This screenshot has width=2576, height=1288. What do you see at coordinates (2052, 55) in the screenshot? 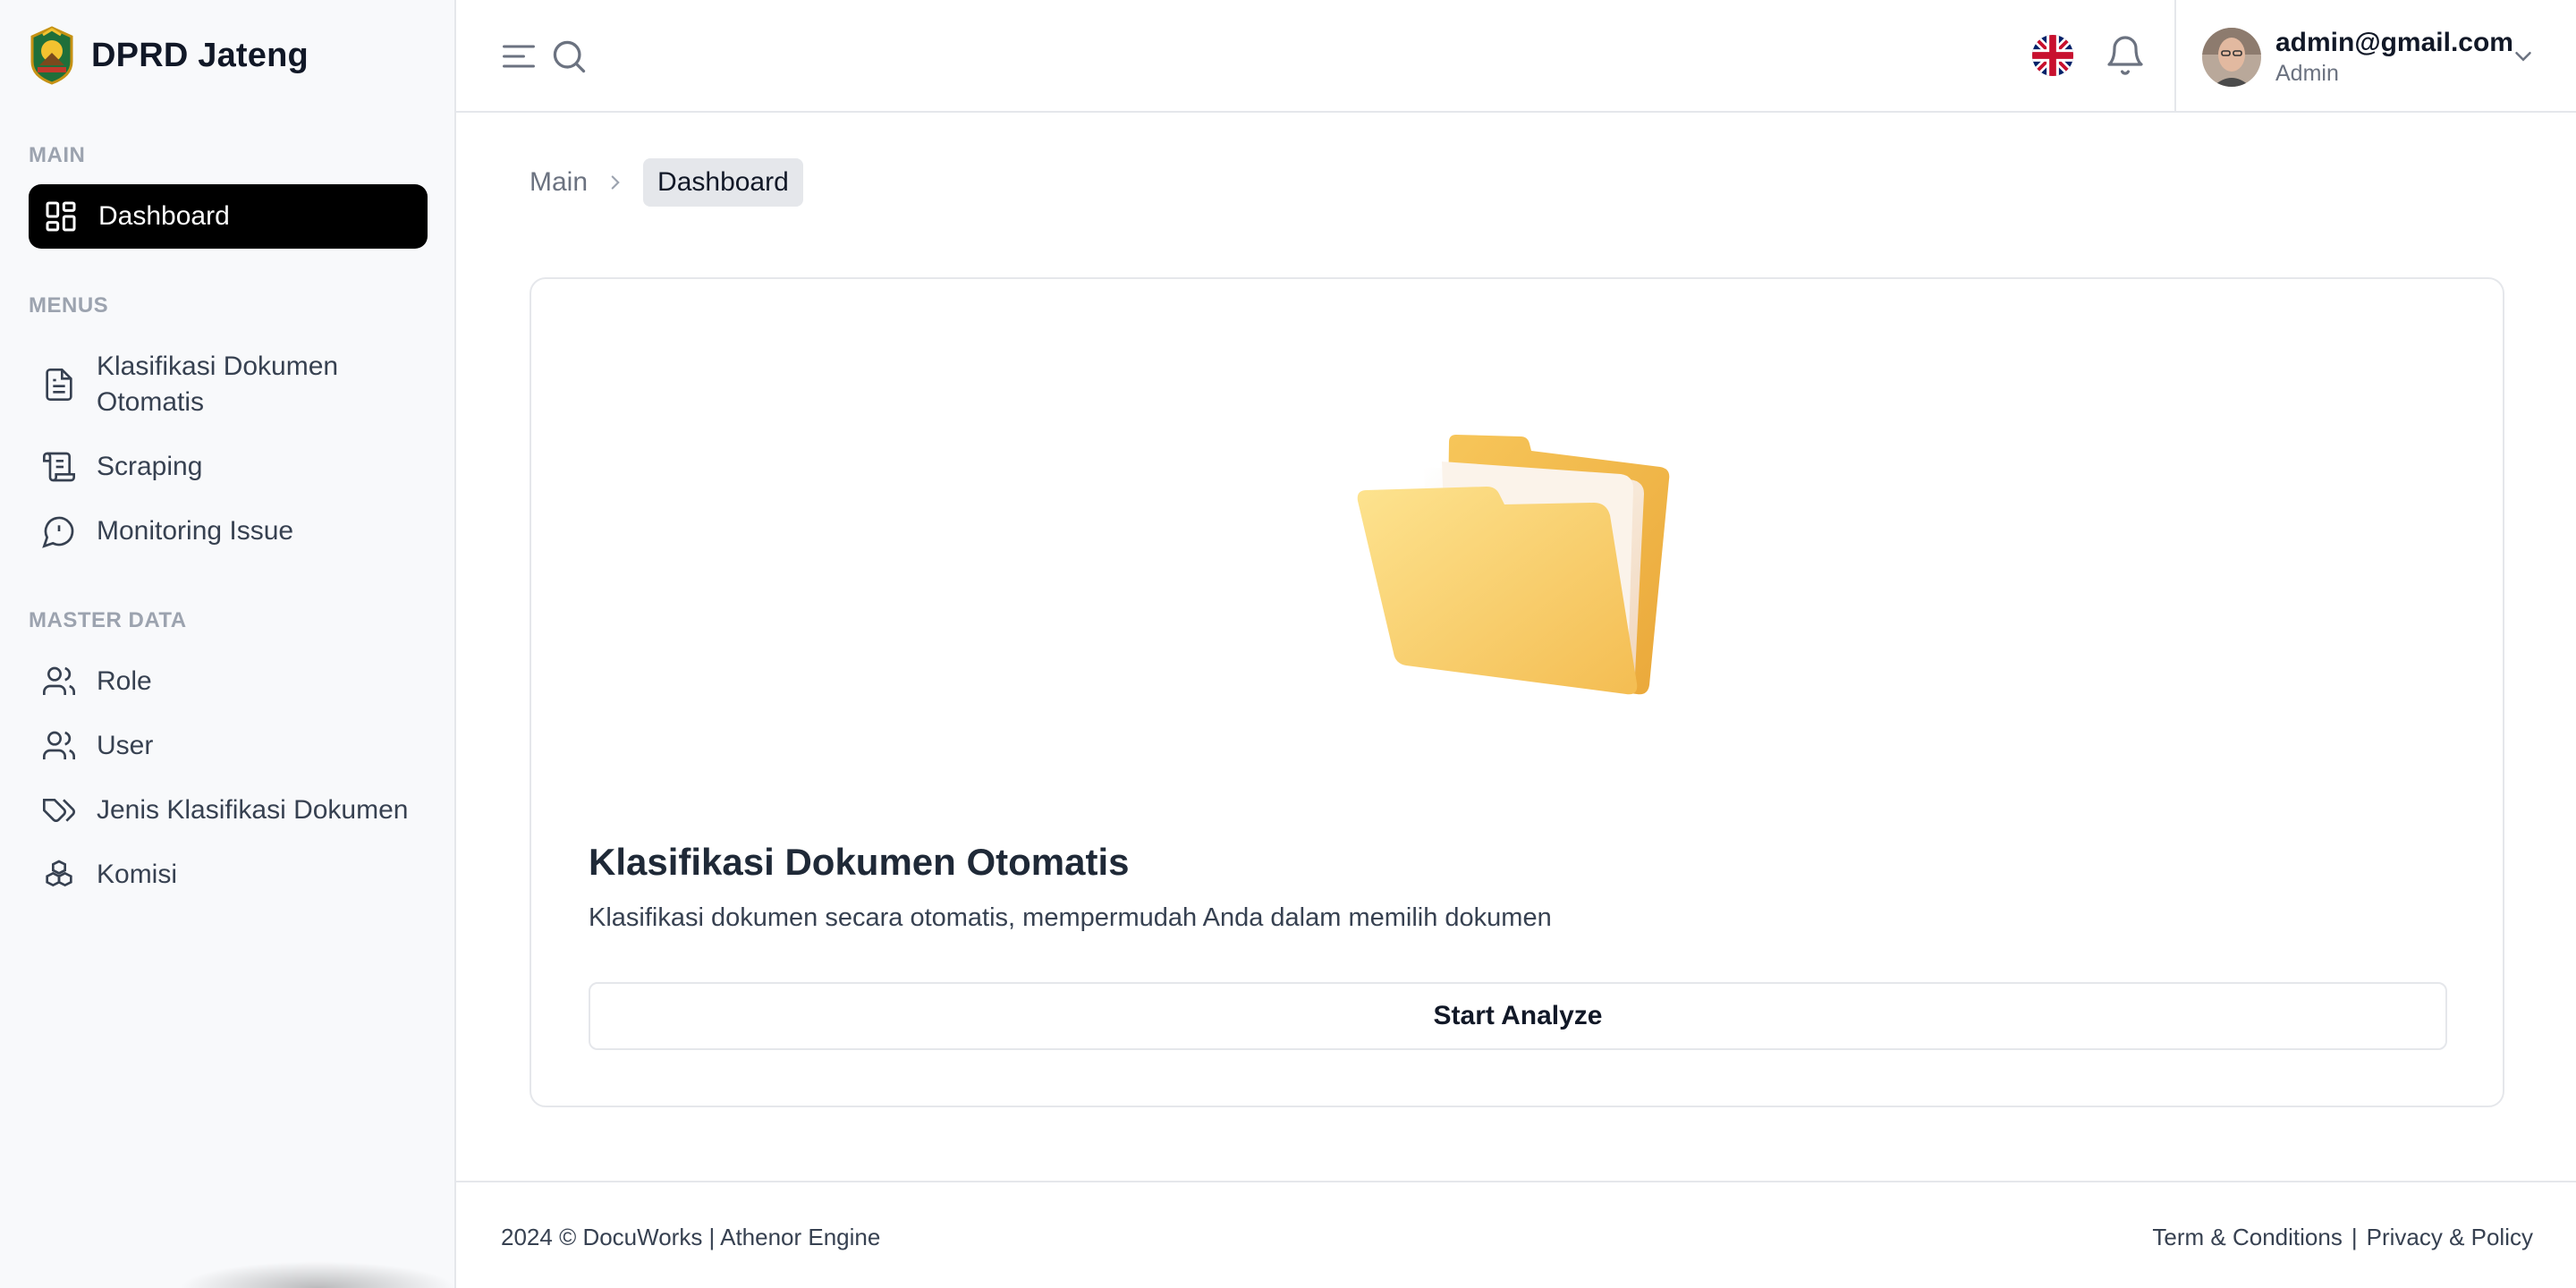
I see `uk-flag-icon` at bounding box center [2052, 55].